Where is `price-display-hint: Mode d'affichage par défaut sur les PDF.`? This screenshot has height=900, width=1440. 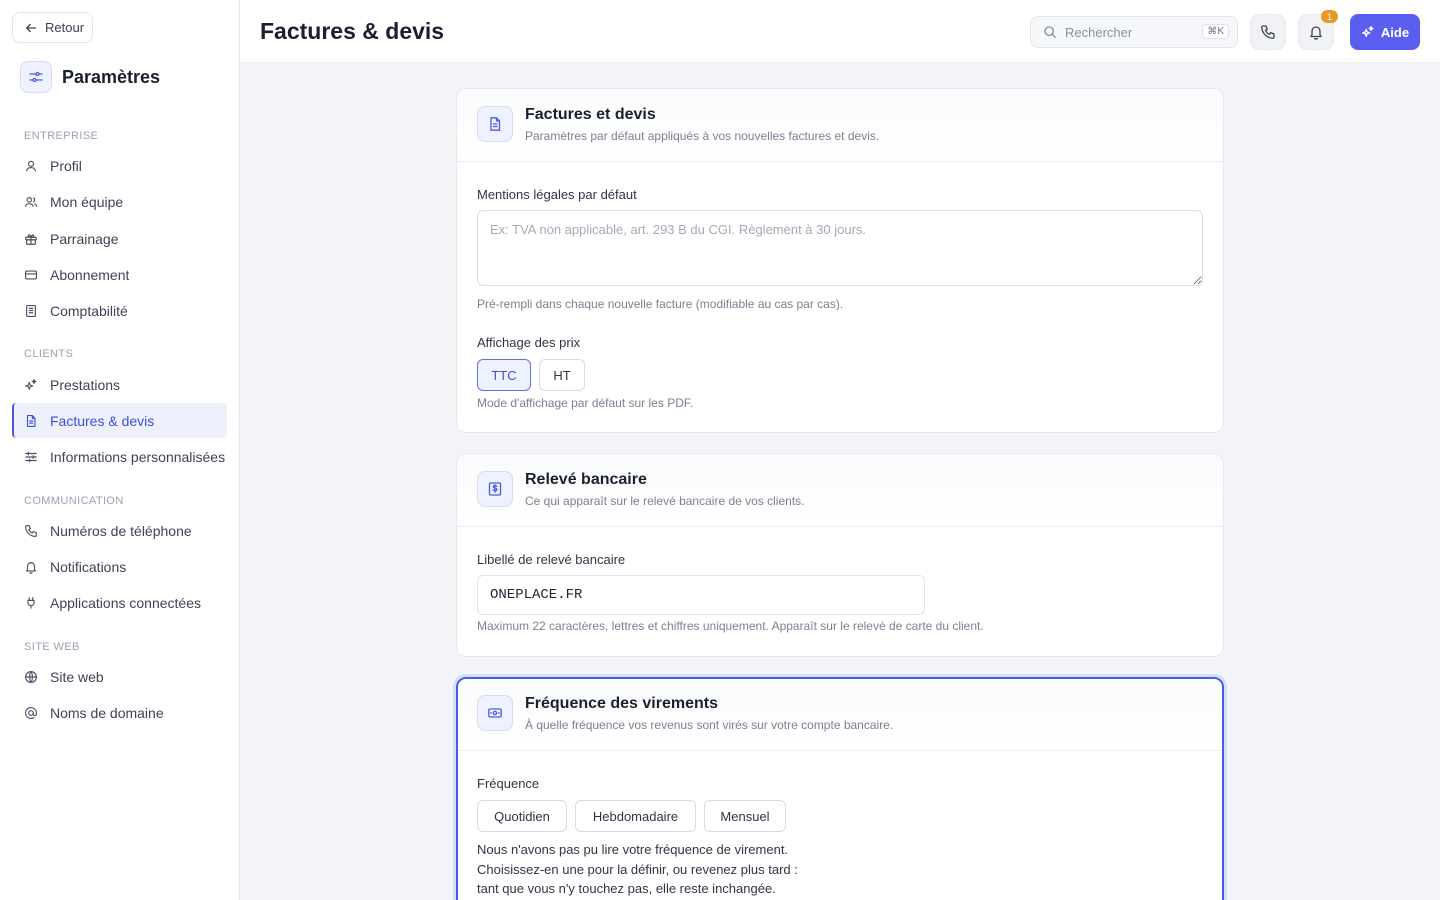
price-display-hint: Mode d'affichage par défaut sur les PDF. is located at coordinates (585, 403).